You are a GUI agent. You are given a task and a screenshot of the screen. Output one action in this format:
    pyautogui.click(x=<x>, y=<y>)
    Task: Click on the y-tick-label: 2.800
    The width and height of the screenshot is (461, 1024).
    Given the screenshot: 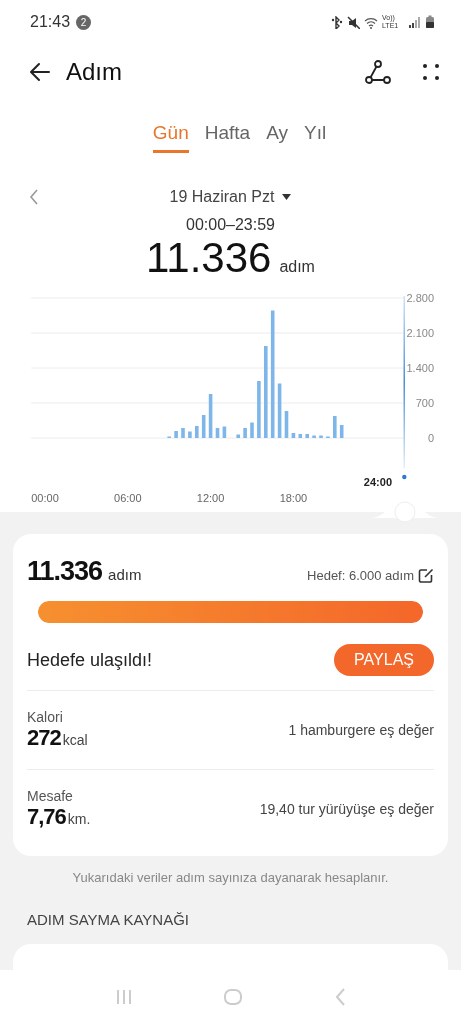 What is the action you would take?
    pyautogui.click(x=420, y=298)
    